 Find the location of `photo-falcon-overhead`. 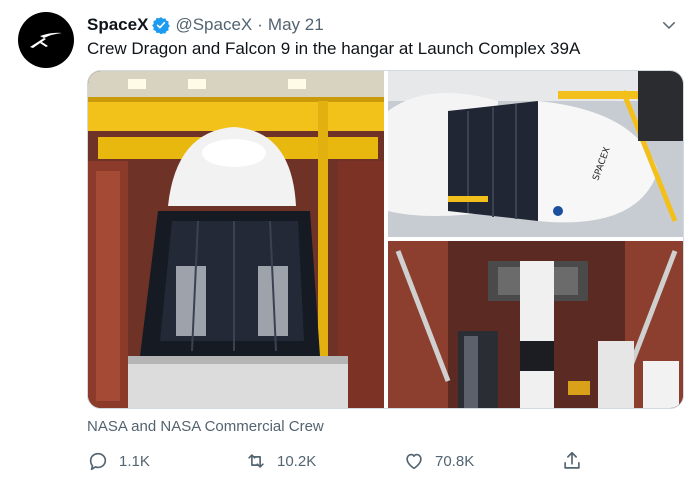

photo-falcon-overhead is located at coordinates (535, 324).